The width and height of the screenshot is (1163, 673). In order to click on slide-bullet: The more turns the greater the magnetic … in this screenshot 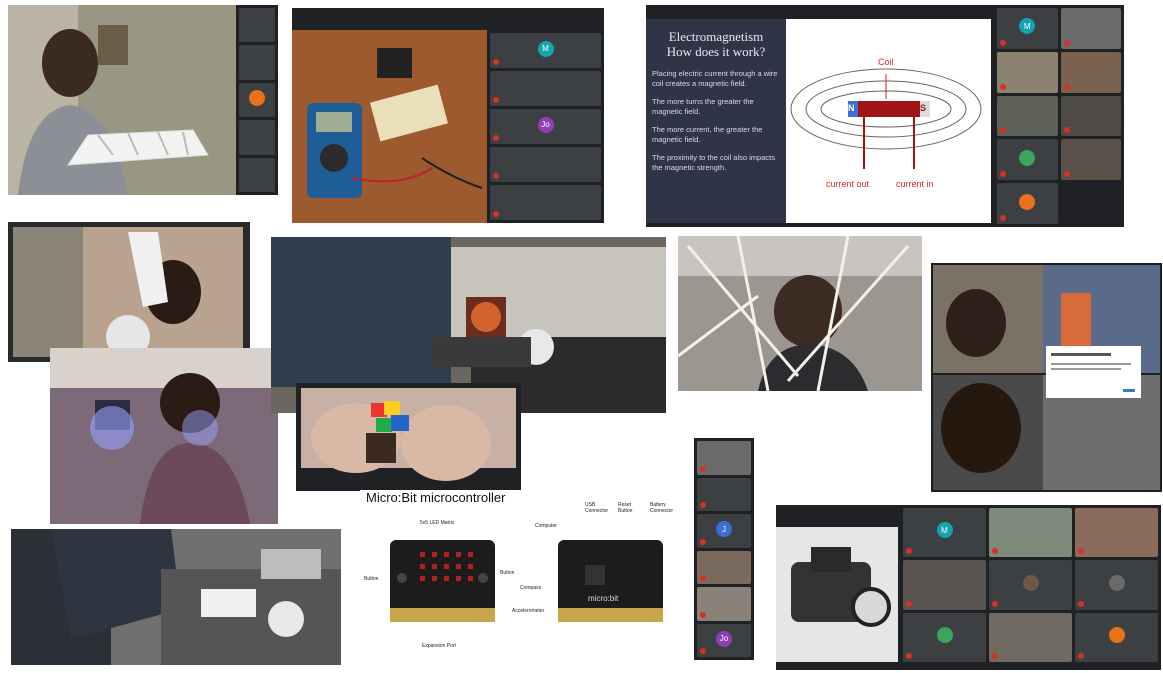, I will do `click(703, 106)`.